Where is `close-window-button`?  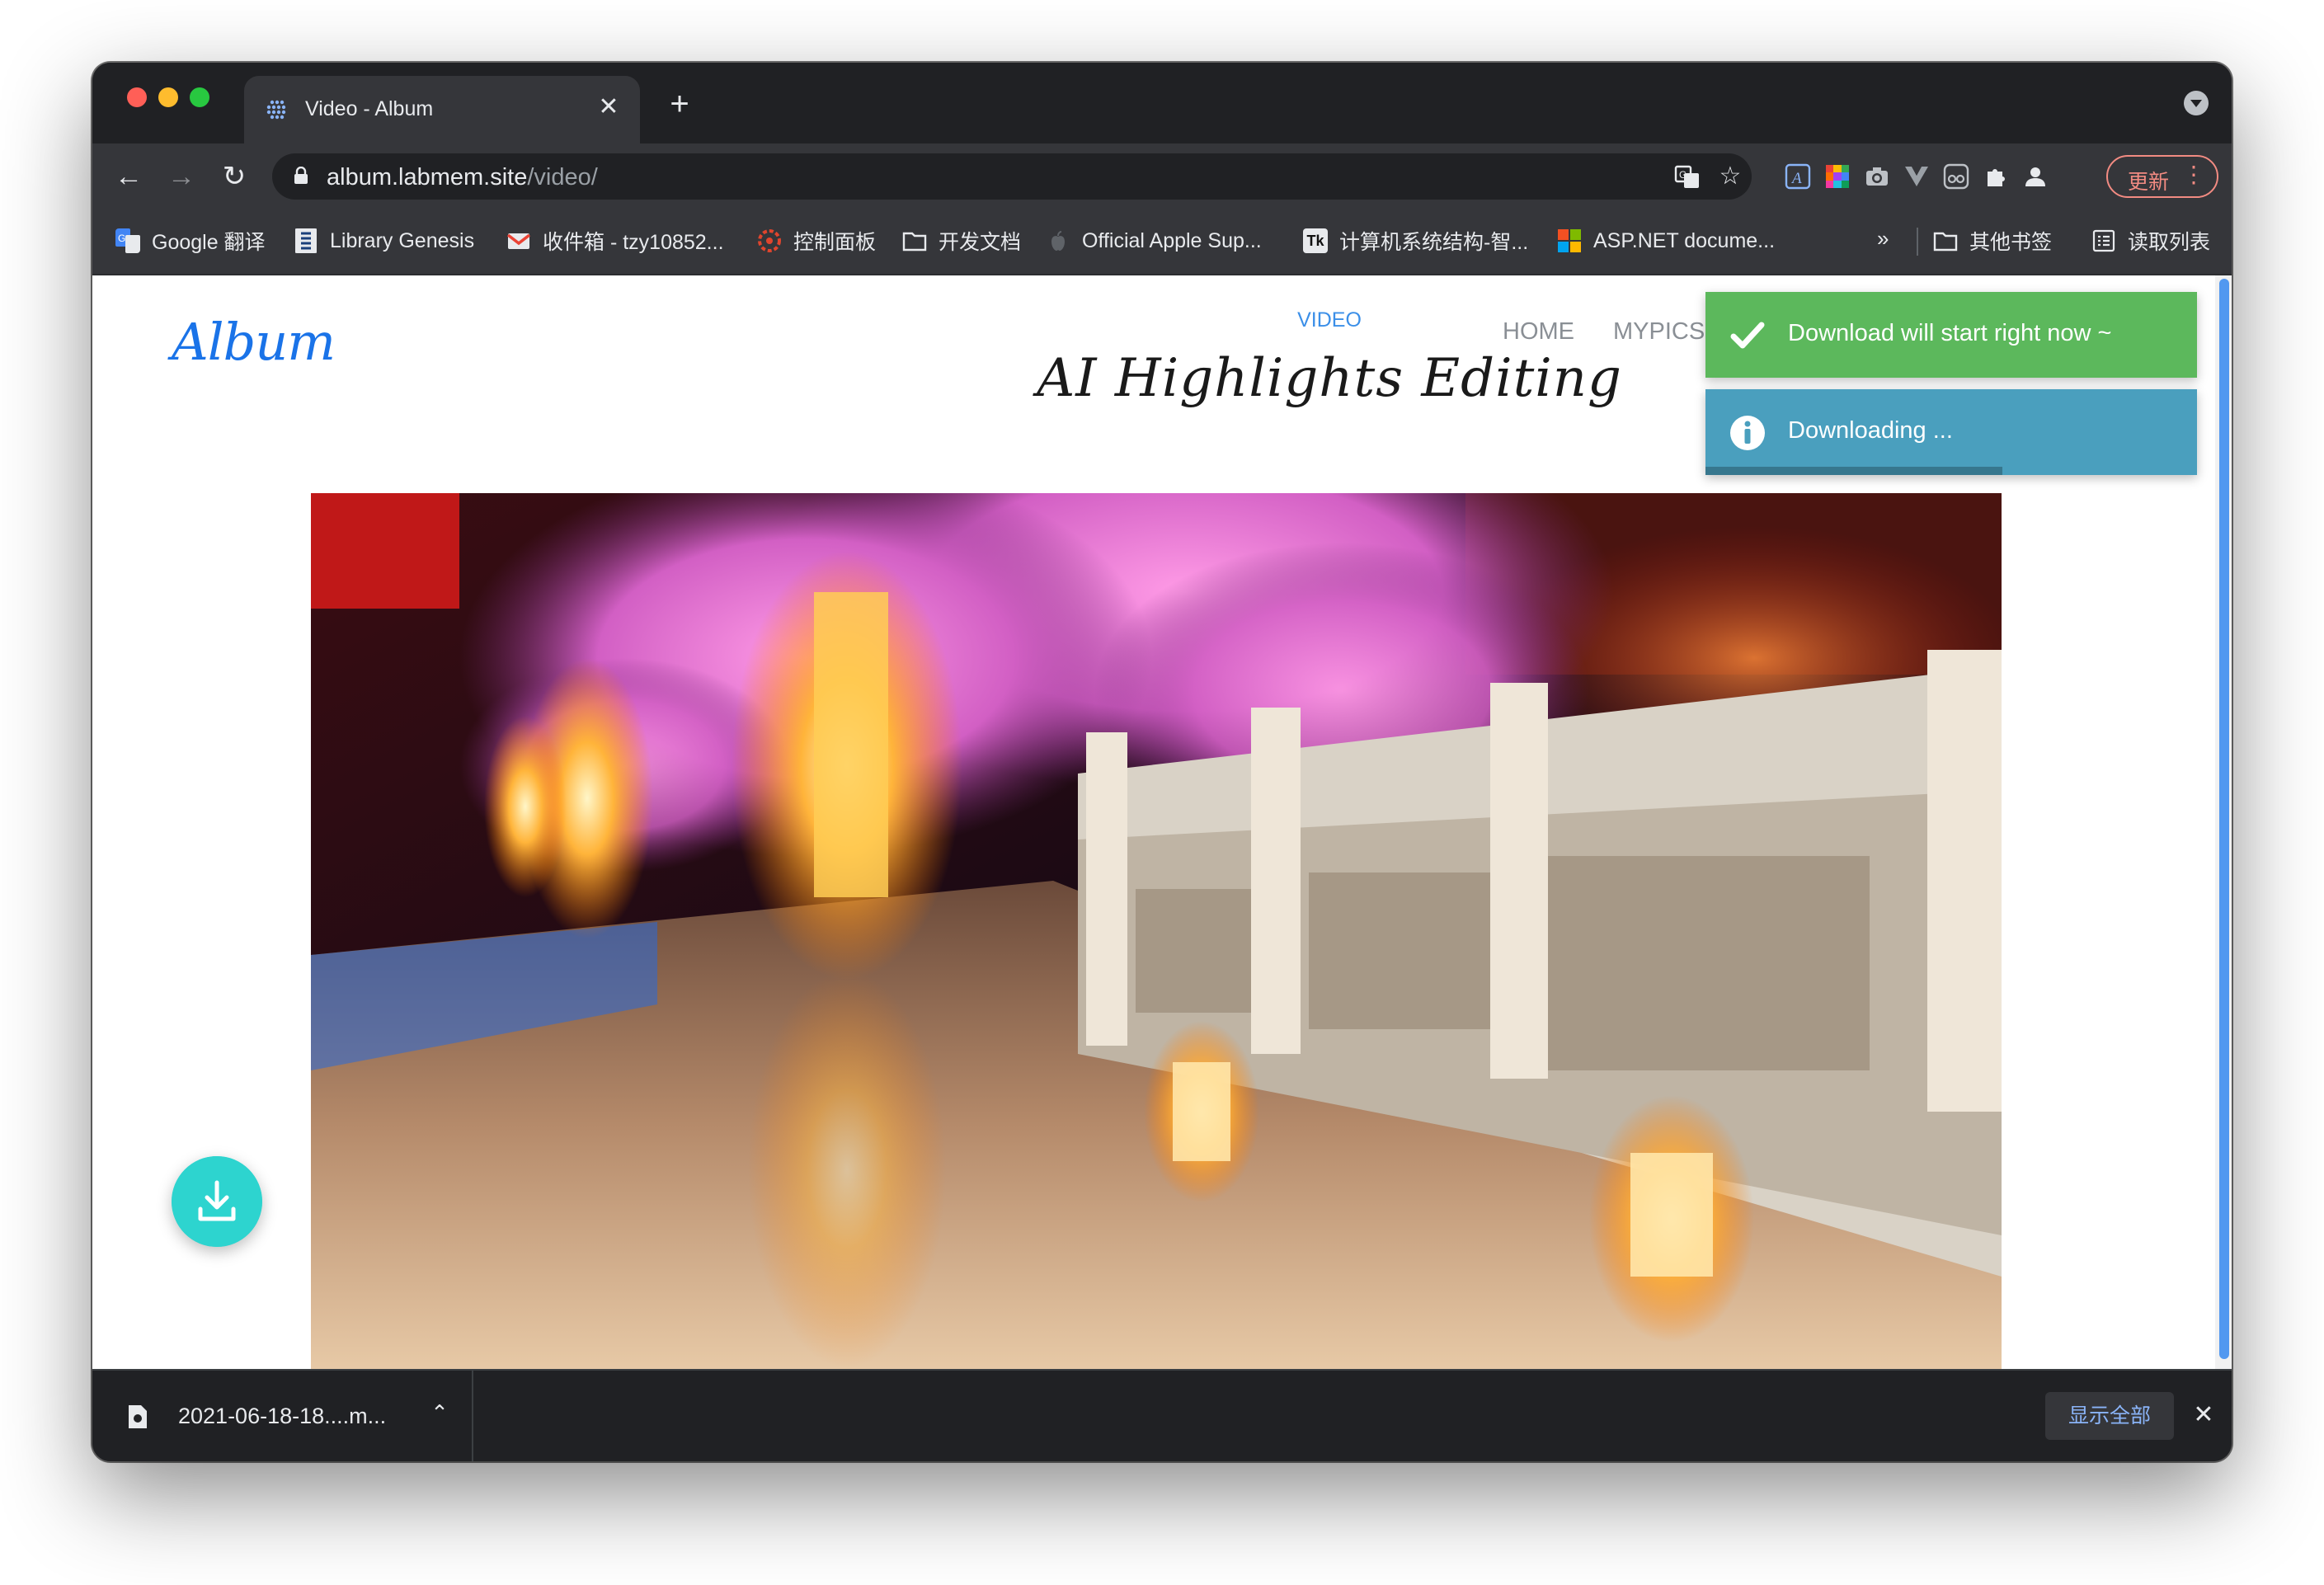
close-window-button is located at coordinates (137, 97).